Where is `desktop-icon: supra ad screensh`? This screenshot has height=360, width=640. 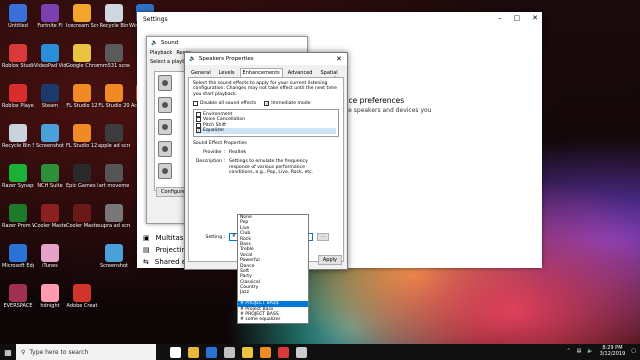
desktop-icon: supra ad screensh is located at coordinates (114, 216).